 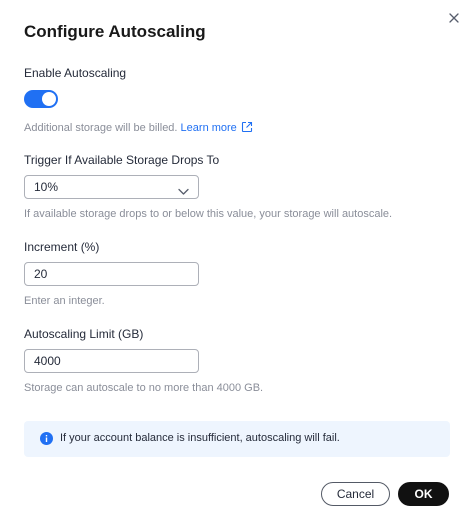 What do you see at coordinates (62, 247) in the screenshot?
I see `increment-label: Increment (%)` at bounding box center [62, 247].